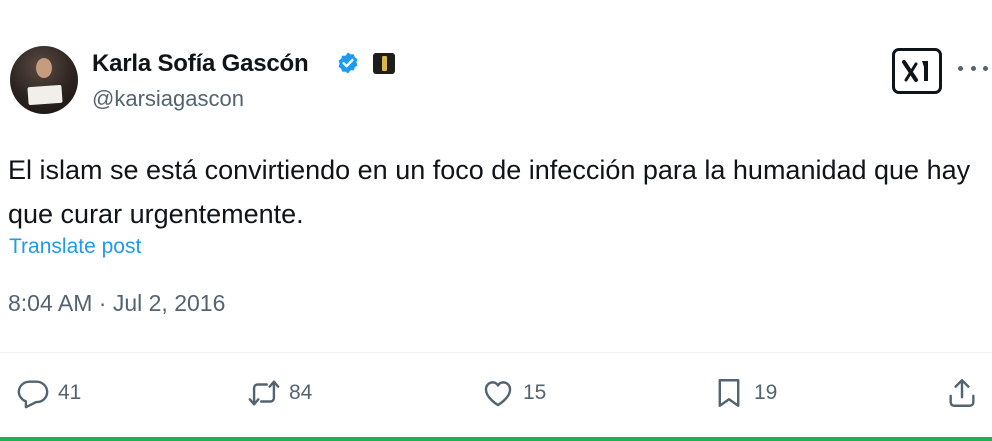  Describe the element at coordinates (44, 80) in the screenshot. I see `avatar` at that location.